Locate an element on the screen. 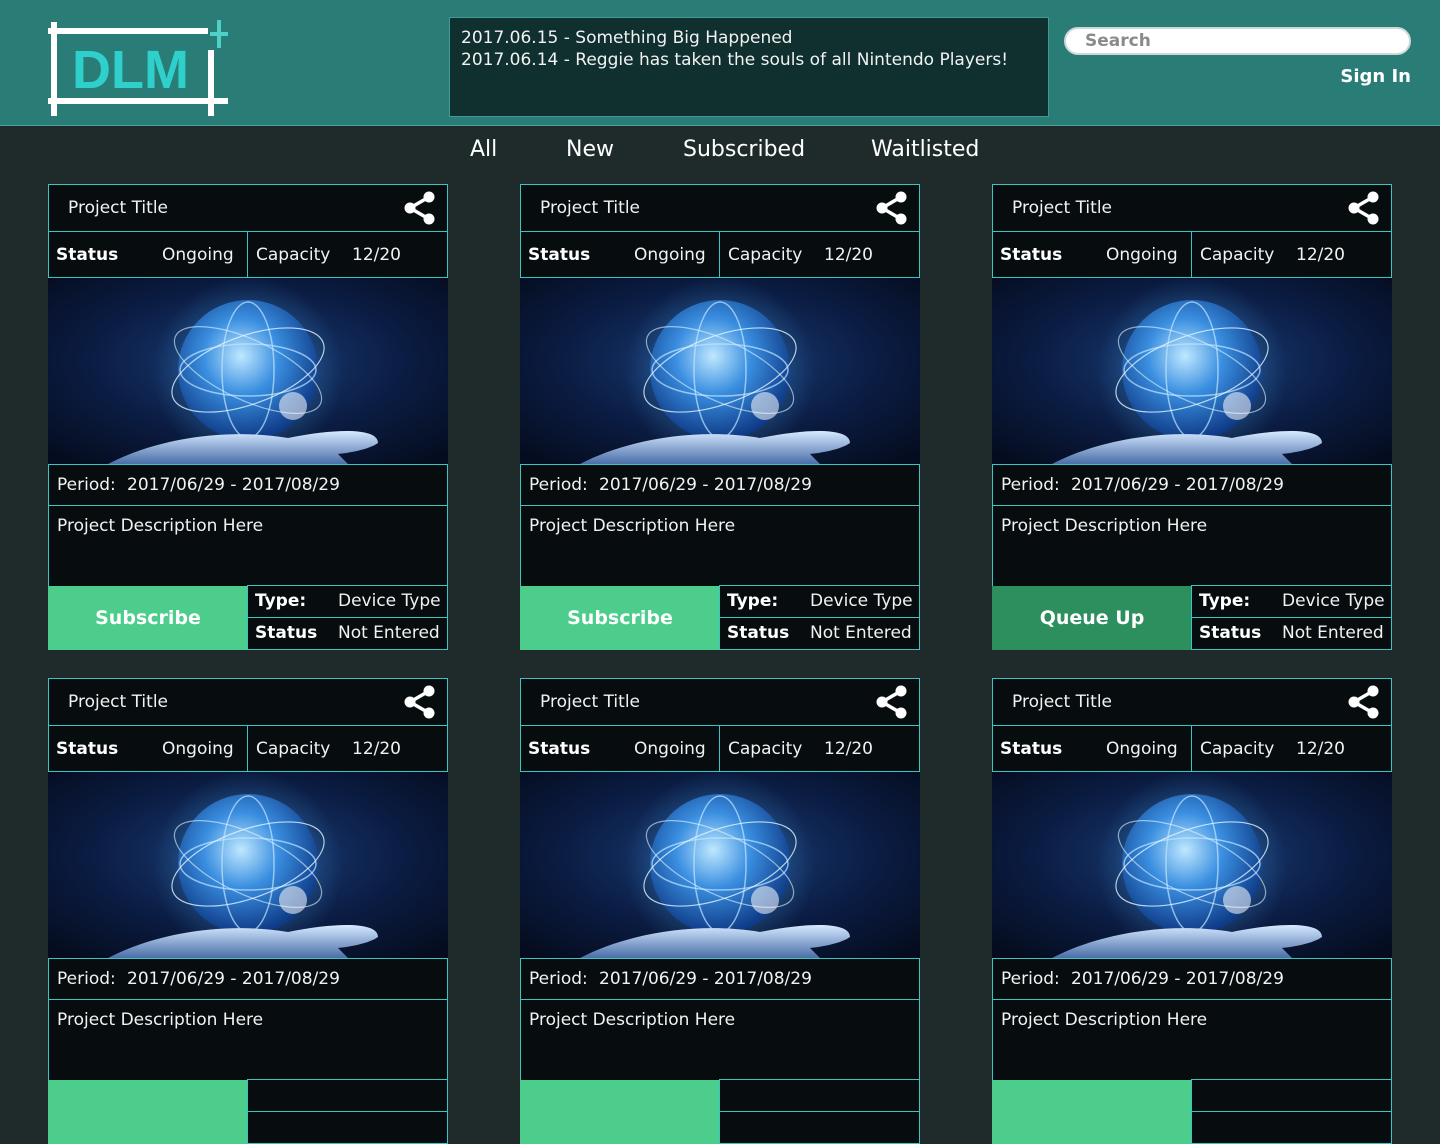  queue-up-button: Queue Up is located at coordinates (1092, 618).